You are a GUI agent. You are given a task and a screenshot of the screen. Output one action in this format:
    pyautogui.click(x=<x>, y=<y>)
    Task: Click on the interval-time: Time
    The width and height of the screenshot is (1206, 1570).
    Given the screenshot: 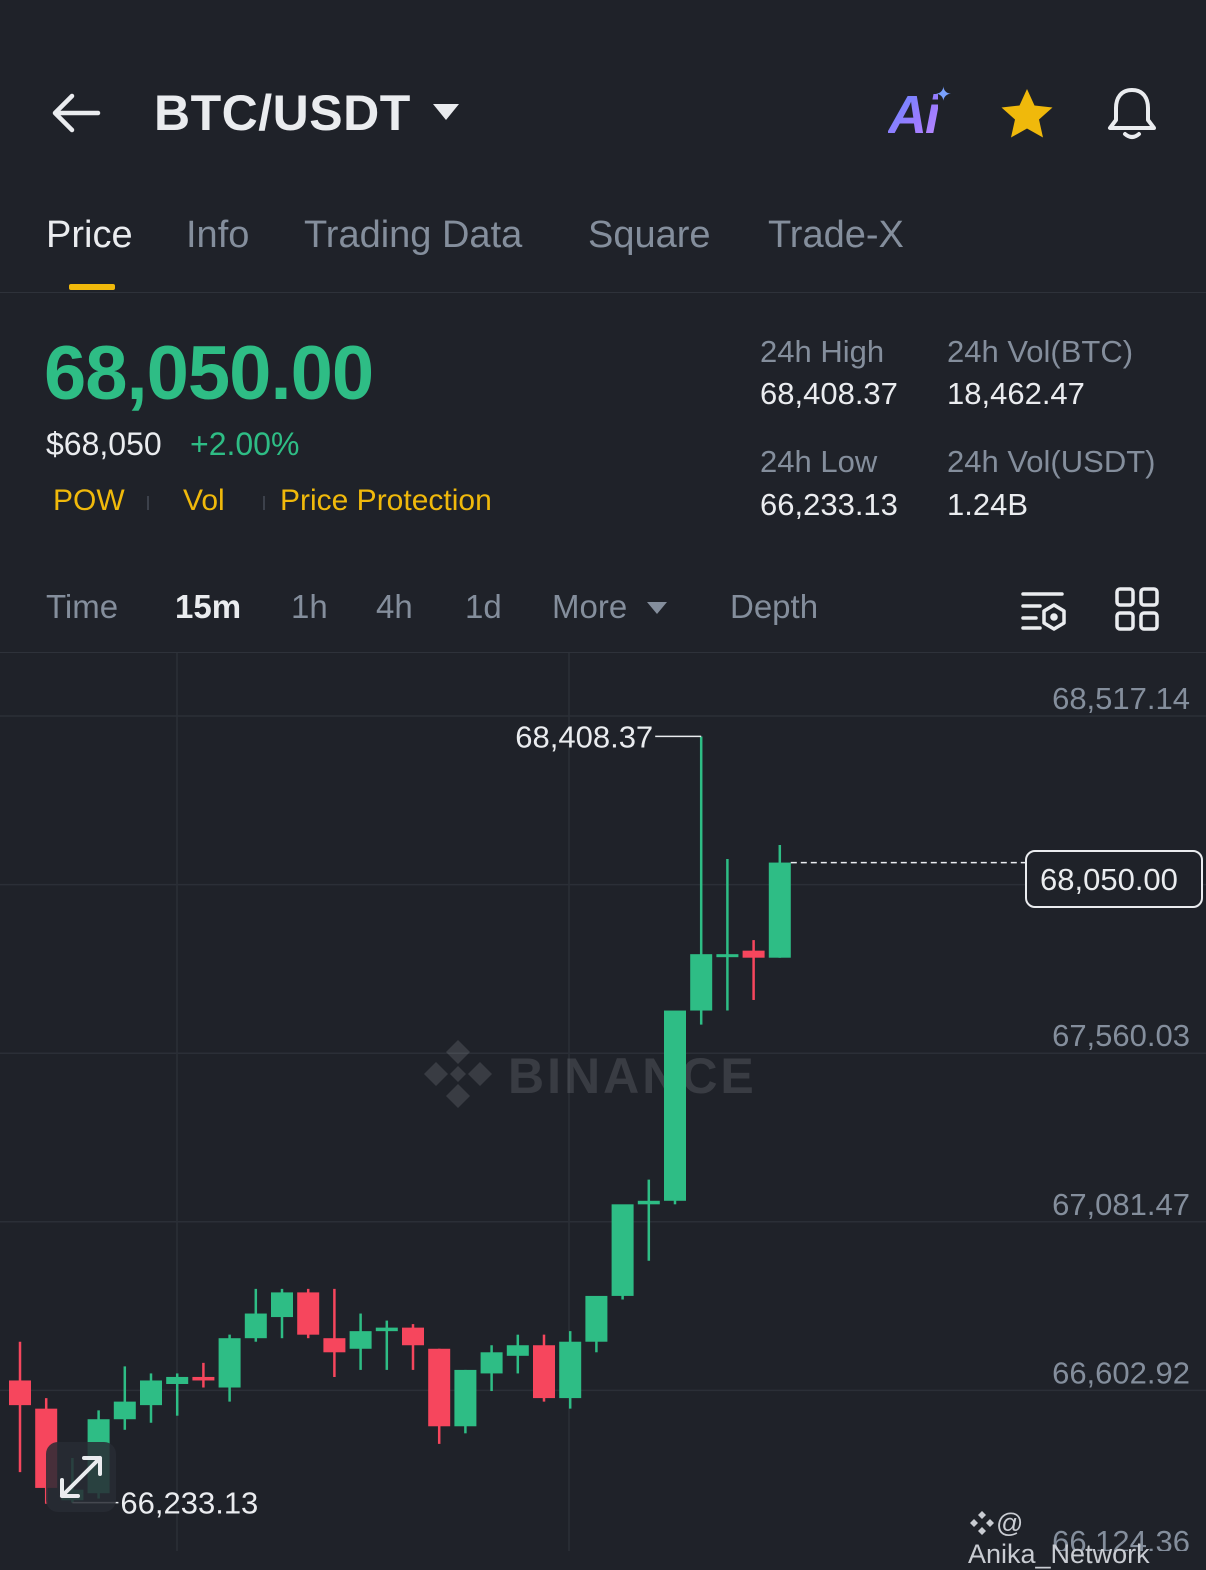 What is the action you would take?
    pyautogui.click(x=82, y=607)
    